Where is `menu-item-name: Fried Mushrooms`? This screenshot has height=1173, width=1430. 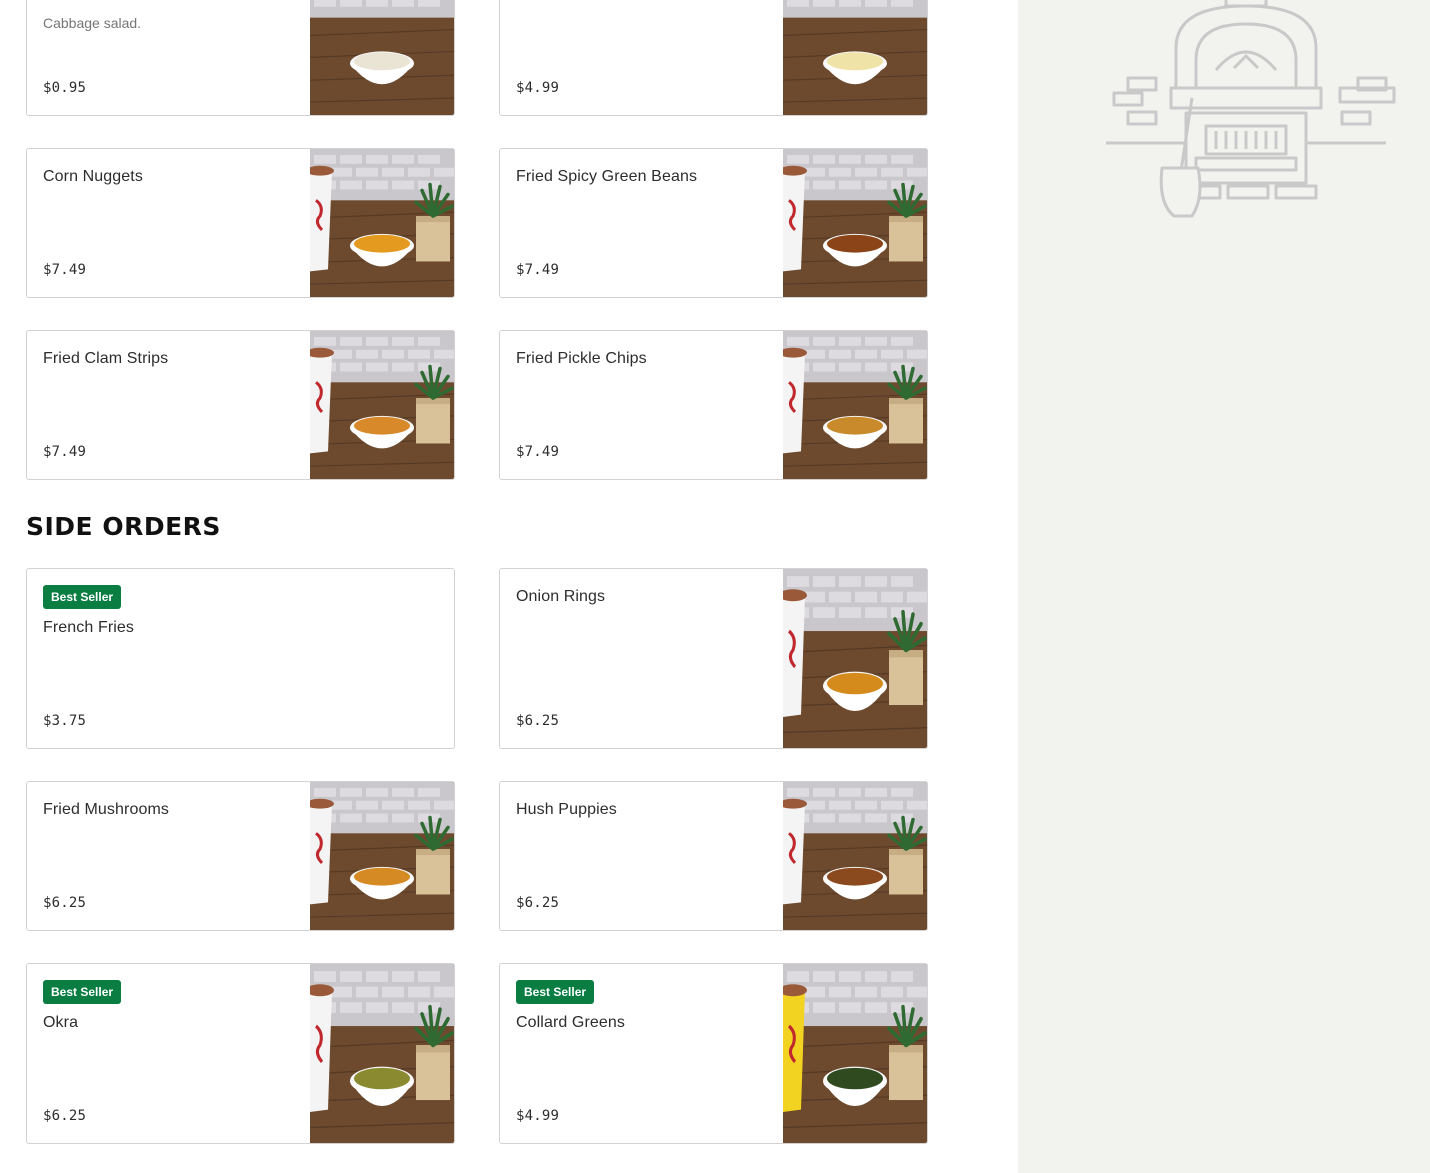 menu-item-name: Fried Mushrooms is located at coordinates (106, 809).